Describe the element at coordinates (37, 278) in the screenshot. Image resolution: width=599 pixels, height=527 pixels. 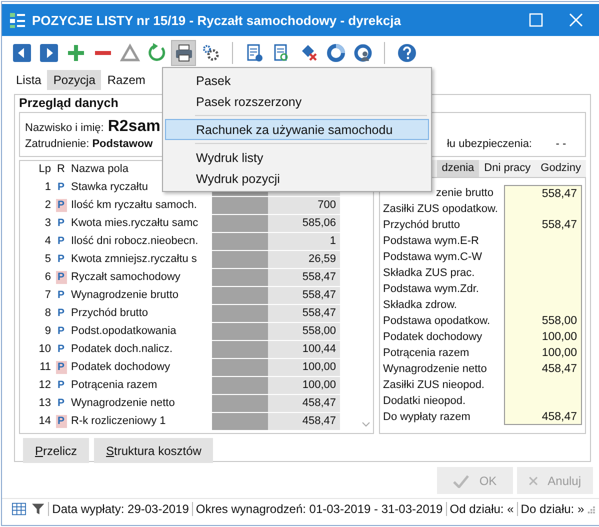
I see `row-number: 6` at that location.